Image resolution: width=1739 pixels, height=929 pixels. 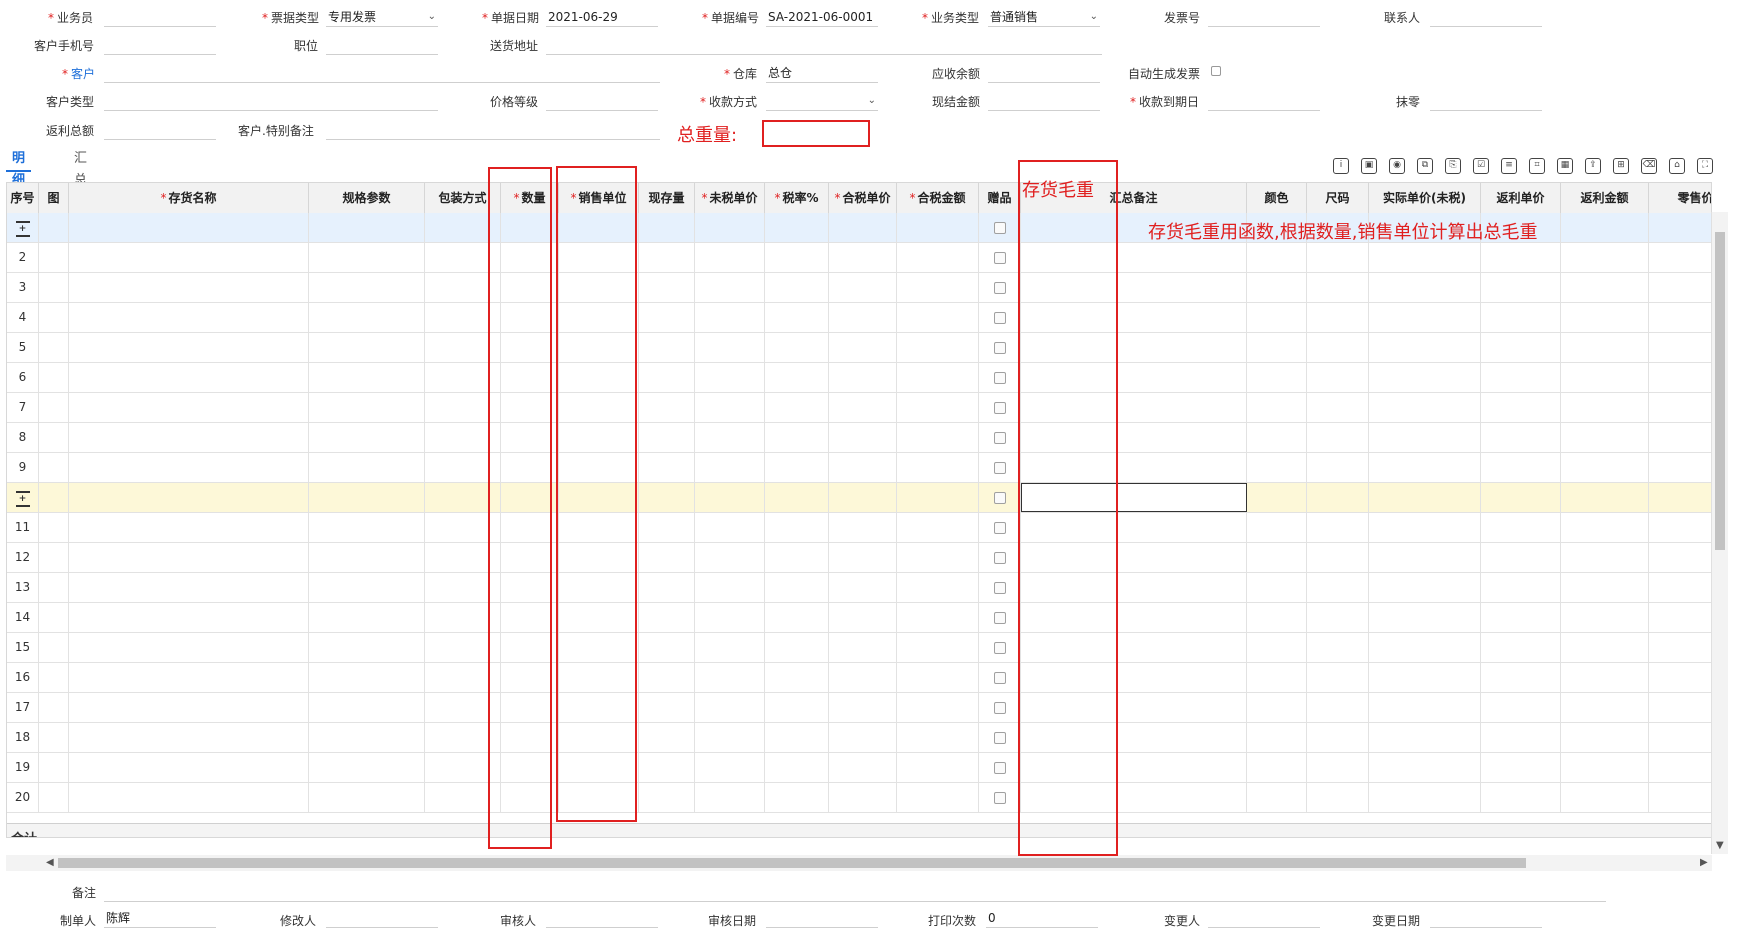 I want to click on eraser-icon: ⌫, so click(x=1649, y=166).